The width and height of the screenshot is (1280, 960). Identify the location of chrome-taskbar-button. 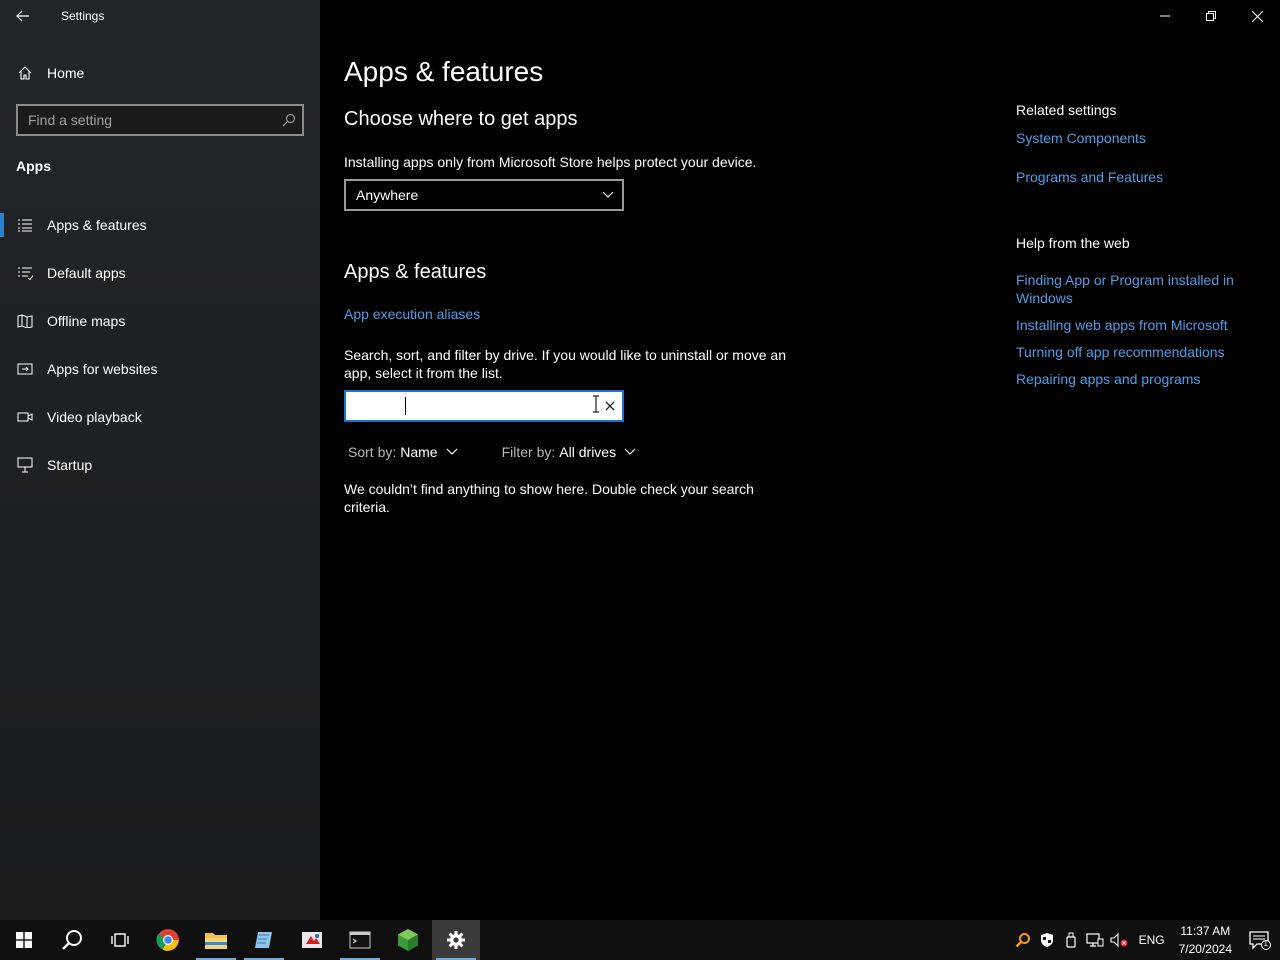
(168, 940).